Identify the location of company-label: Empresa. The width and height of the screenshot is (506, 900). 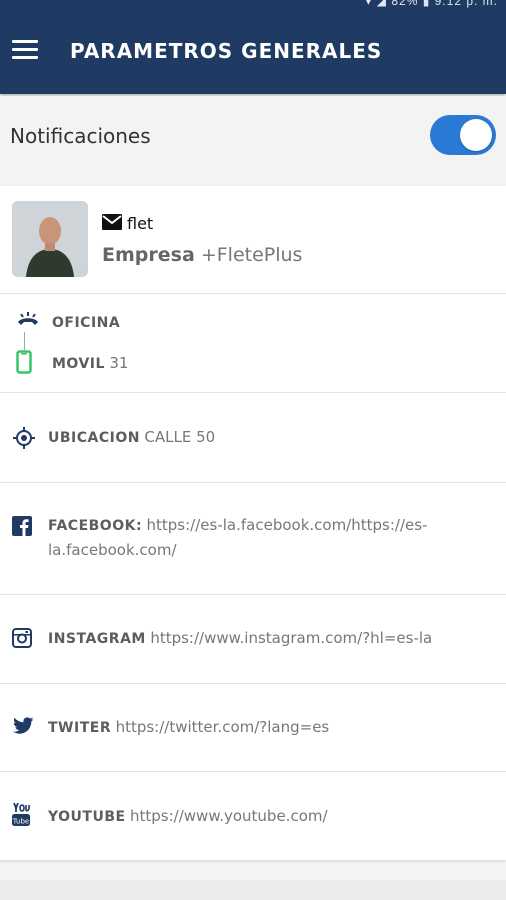
(148, 255).